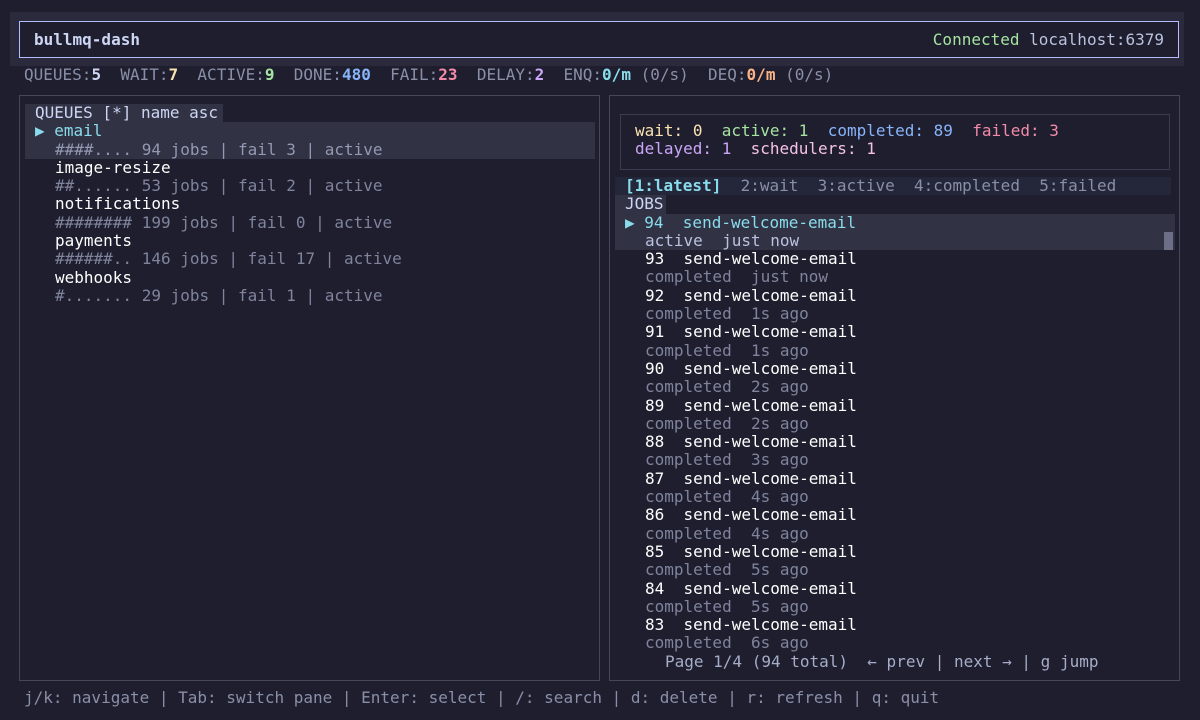 The width and height of the screenshot is (1200, 720). What do you see at coordinates (231, 74) in the screenshot?
I see `stat-label: ACTIVE:` at bounding box center [231, 74].